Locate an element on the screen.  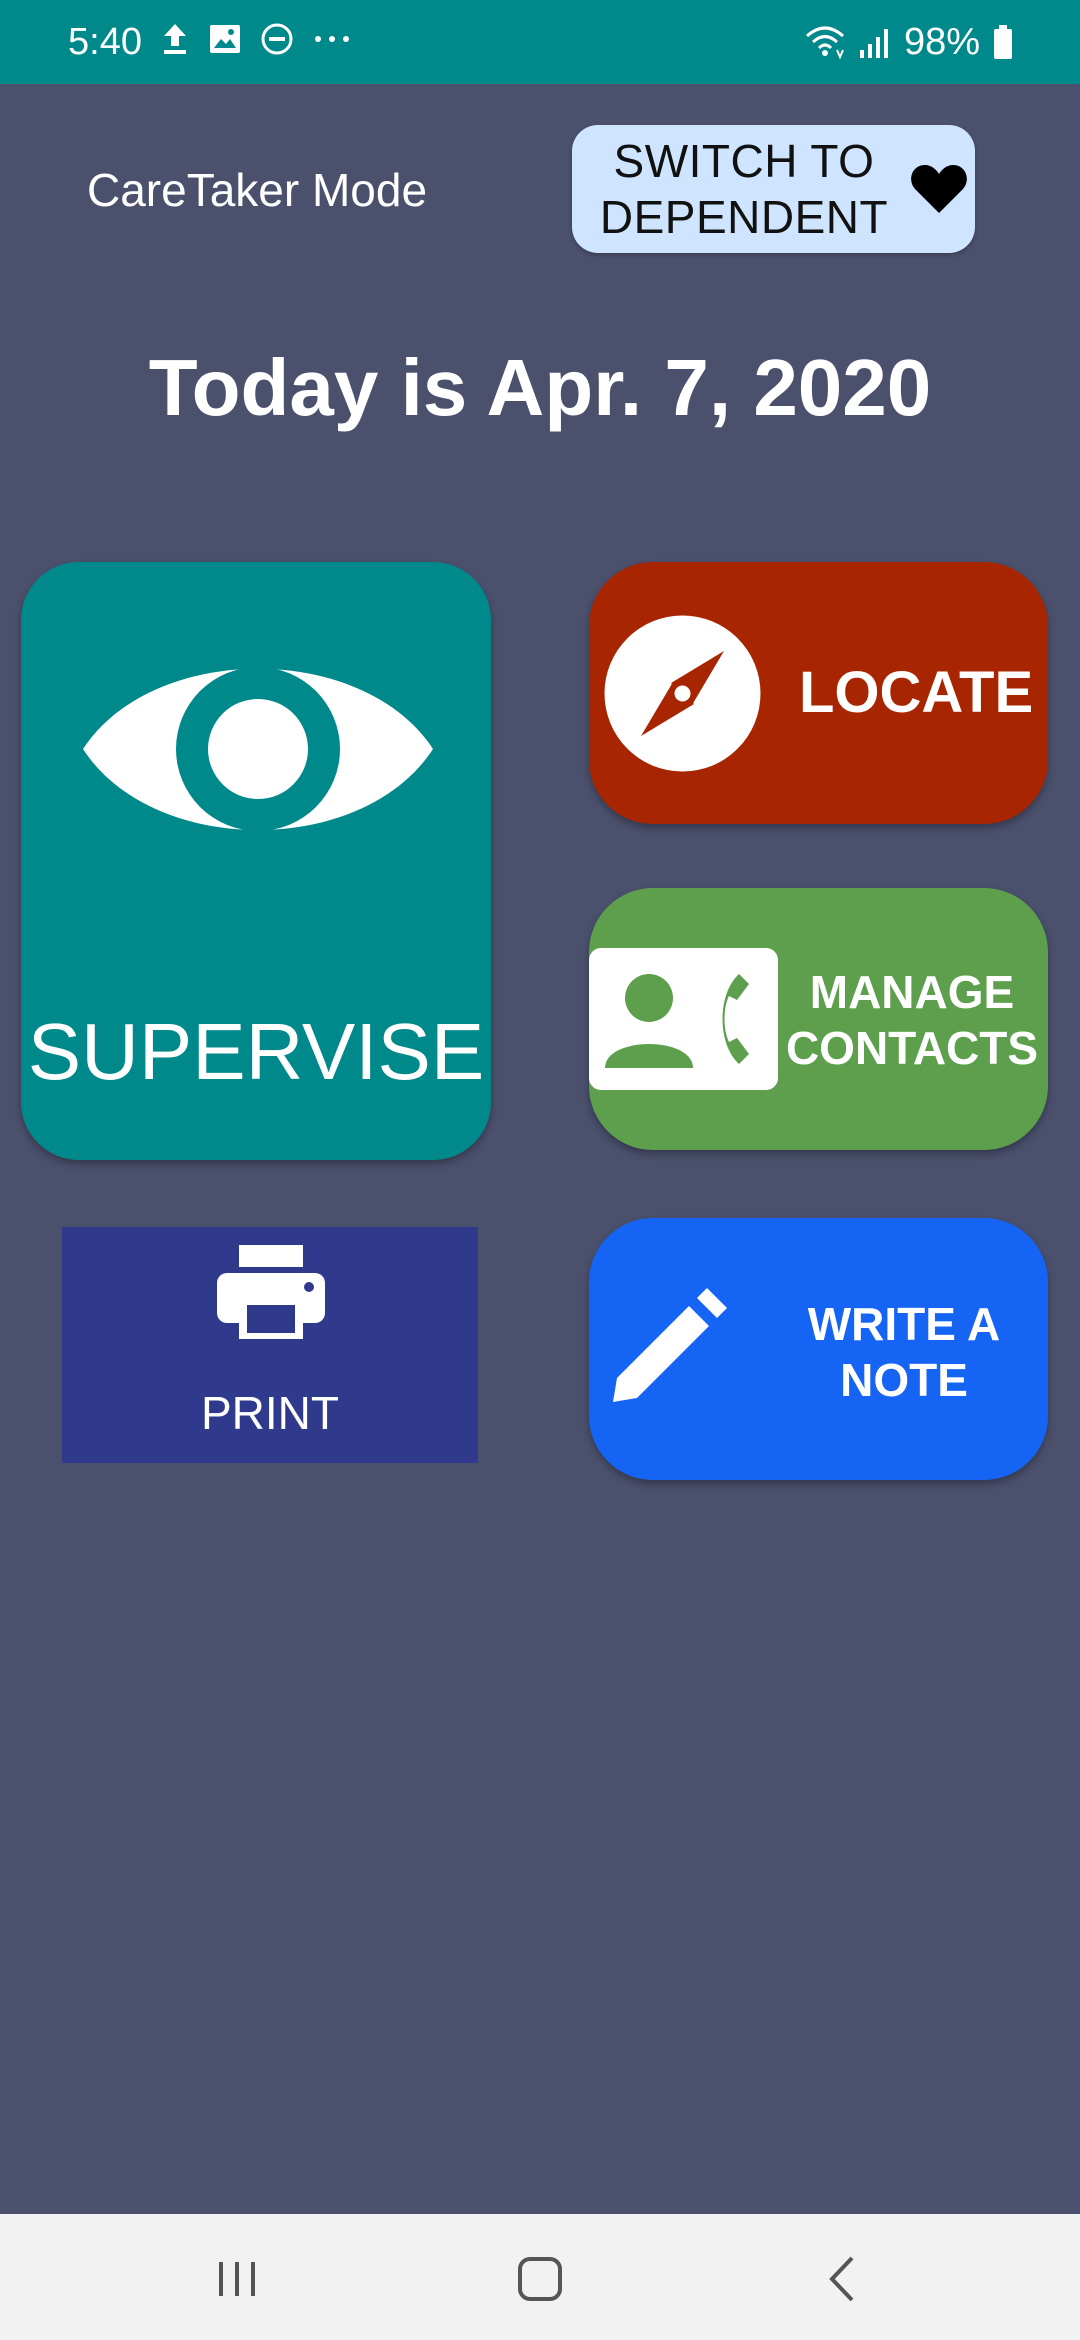
battery-percent: 98% is located at coordinates (941, 42).